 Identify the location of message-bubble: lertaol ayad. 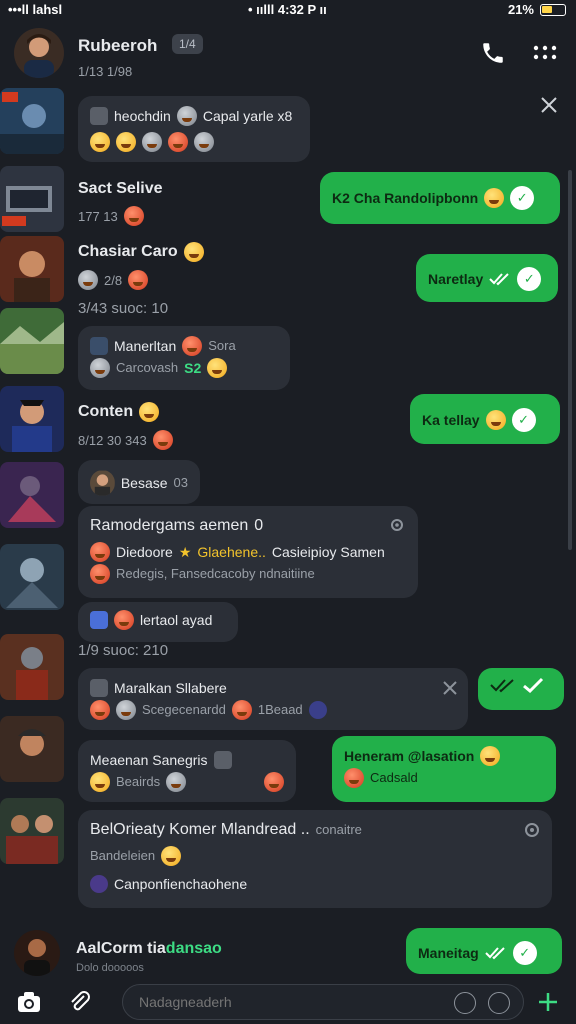
(158, 622).